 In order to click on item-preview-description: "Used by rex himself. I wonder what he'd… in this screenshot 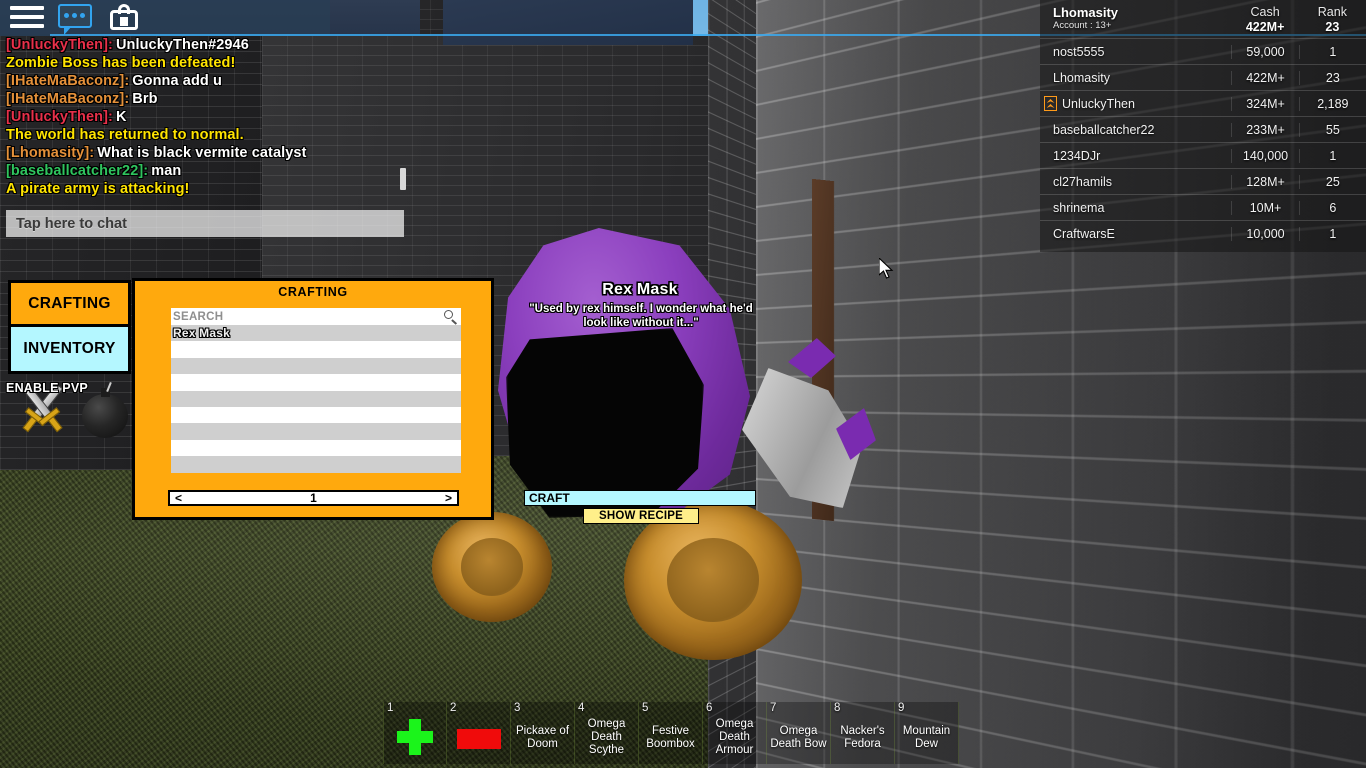, I will do `click(641, 316)`.